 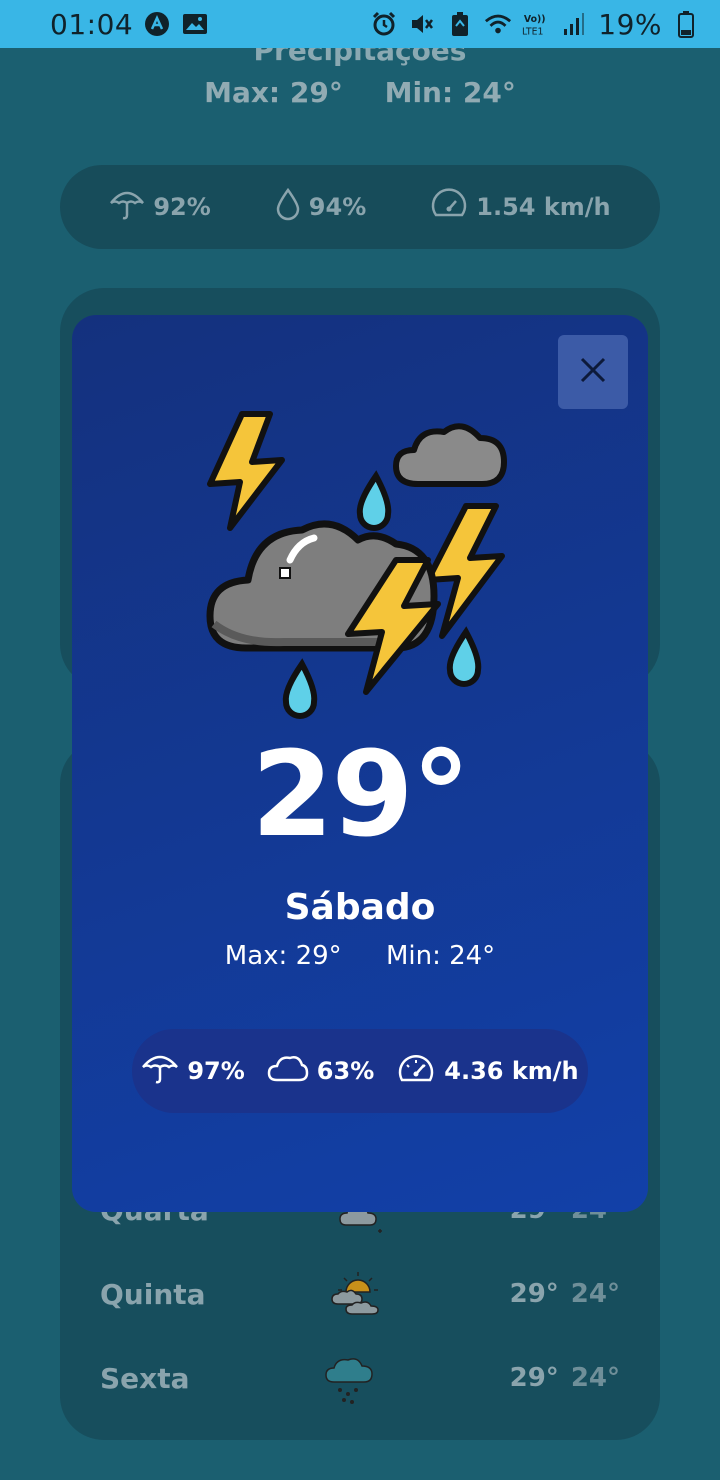 What do you see at coordinates (288, 1071) in the screenshot?
I see `cloud-icon` at bounding box center [288, 1071].